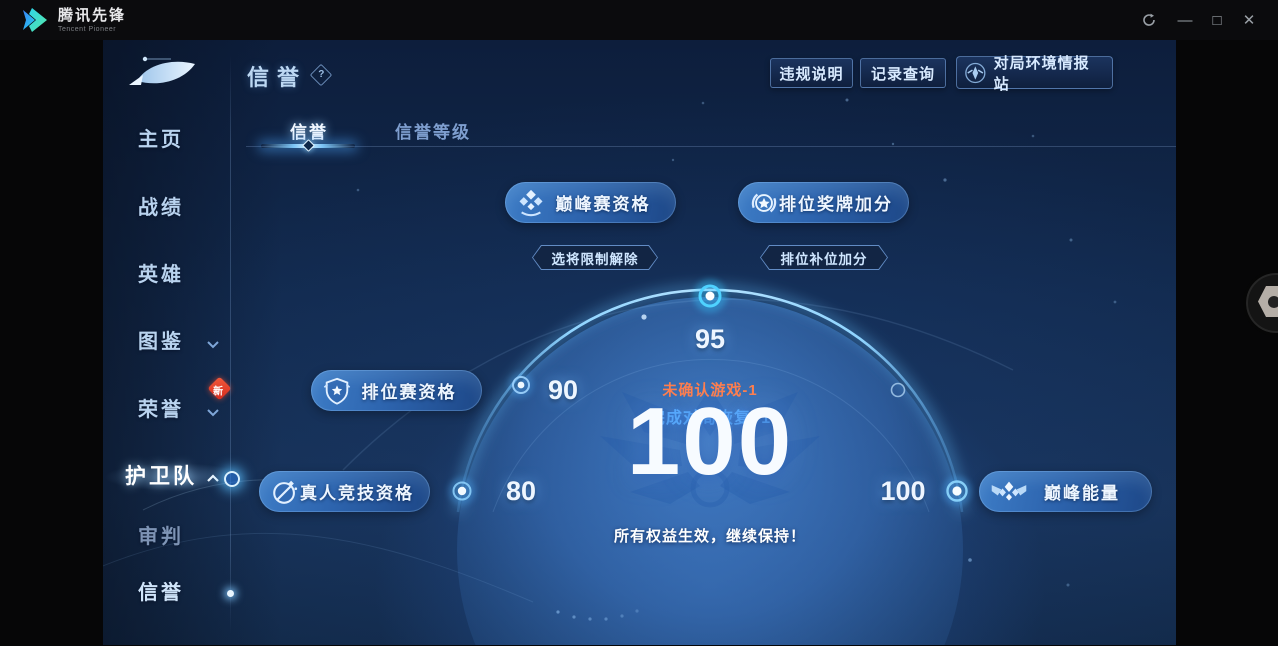  I want to click on sidebar-item-honor: 荣誉, so click(161, 410).